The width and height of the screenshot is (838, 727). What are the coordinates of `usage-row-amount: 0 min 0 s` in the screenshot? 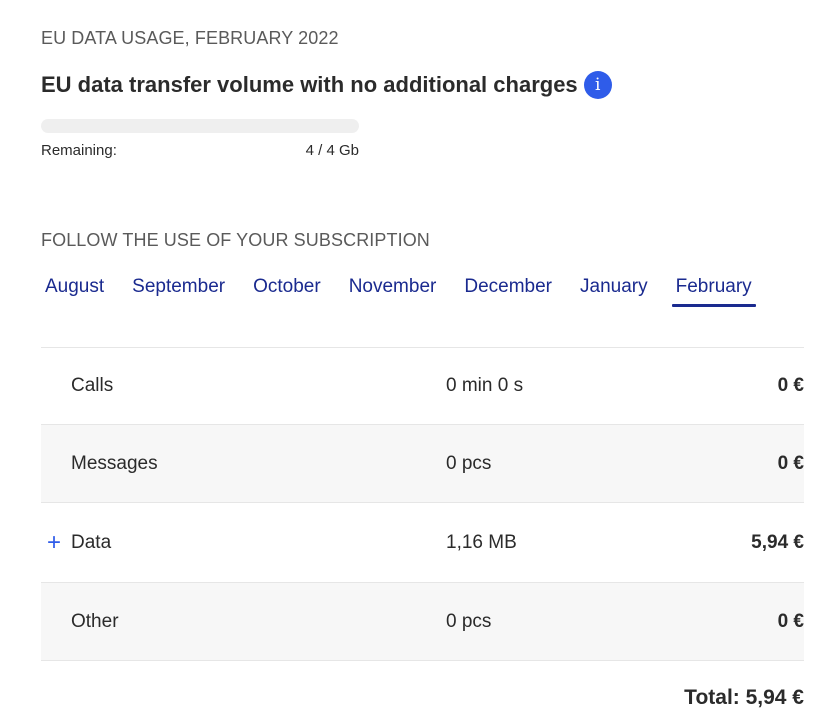 It's located at (485, 385).